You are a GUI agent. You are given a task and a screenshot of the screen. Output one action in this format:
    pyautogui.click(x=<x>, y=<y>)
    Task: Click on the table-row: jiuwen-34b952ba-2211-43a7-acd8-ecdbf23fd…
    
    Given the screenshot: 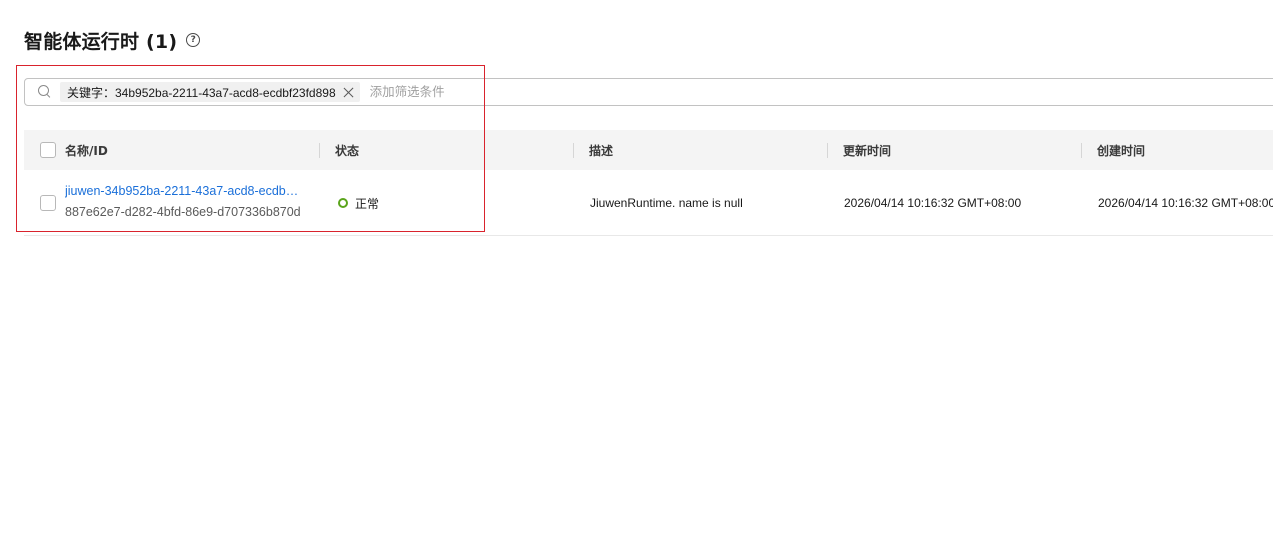 What is the action you would take?
    pyautogui.click(x=648, y=203)
    